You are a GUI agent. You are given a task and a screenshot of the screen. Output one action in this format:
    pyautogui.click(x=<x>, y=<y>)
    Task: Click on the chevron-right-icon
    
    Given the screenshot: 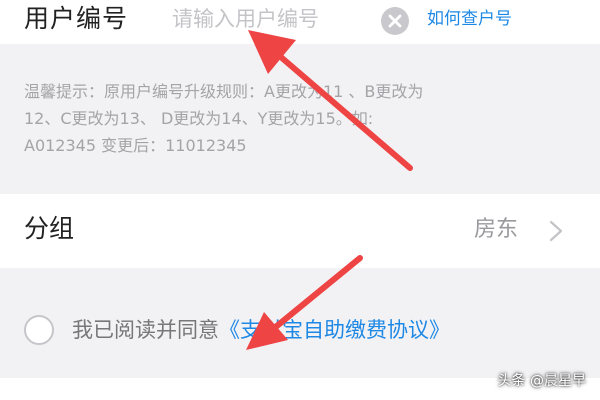 What is the action you would take?
    pyautogui.click(x=556, y=231)
    